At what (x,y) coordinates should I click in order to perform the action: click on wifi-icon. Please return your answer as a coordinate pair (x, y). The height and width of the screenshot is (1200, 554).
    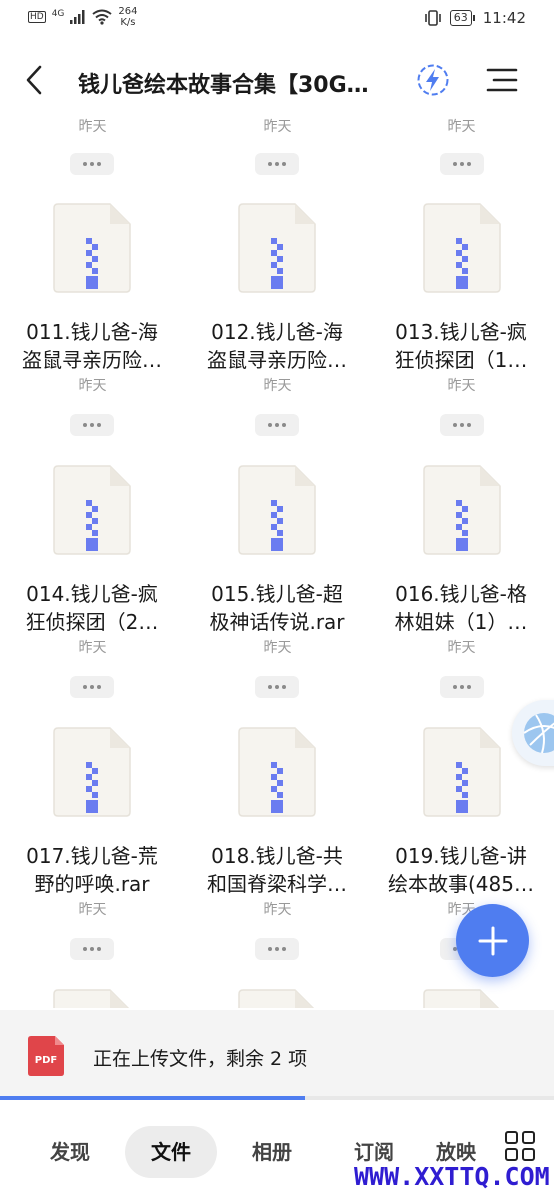
    Looking at the image, I should click on (102, 17).